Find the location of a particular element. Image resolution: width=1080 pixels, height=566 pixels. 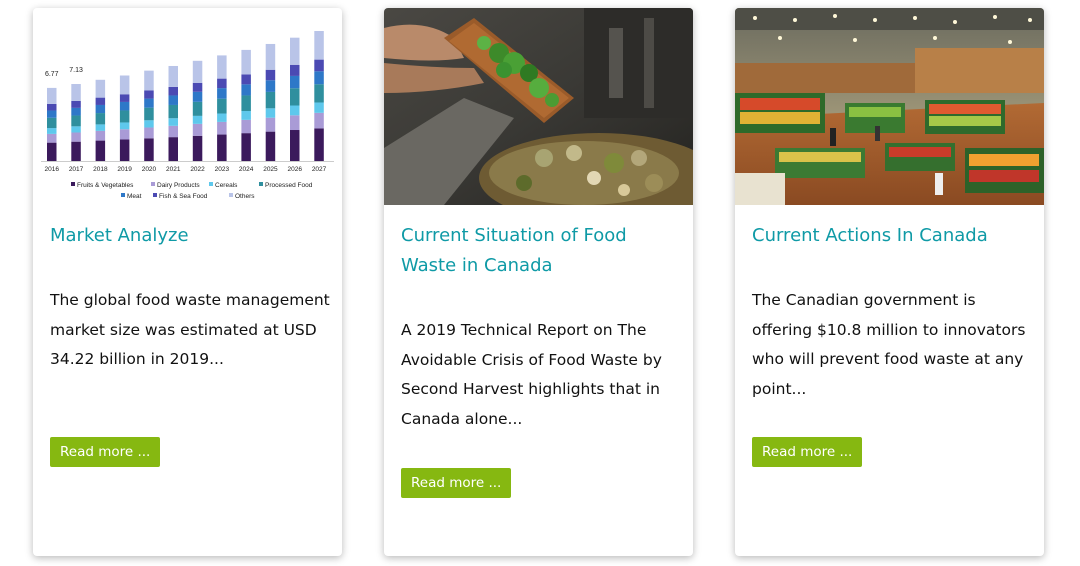

data-label: 7.13 is located at coordinates (76, 70).